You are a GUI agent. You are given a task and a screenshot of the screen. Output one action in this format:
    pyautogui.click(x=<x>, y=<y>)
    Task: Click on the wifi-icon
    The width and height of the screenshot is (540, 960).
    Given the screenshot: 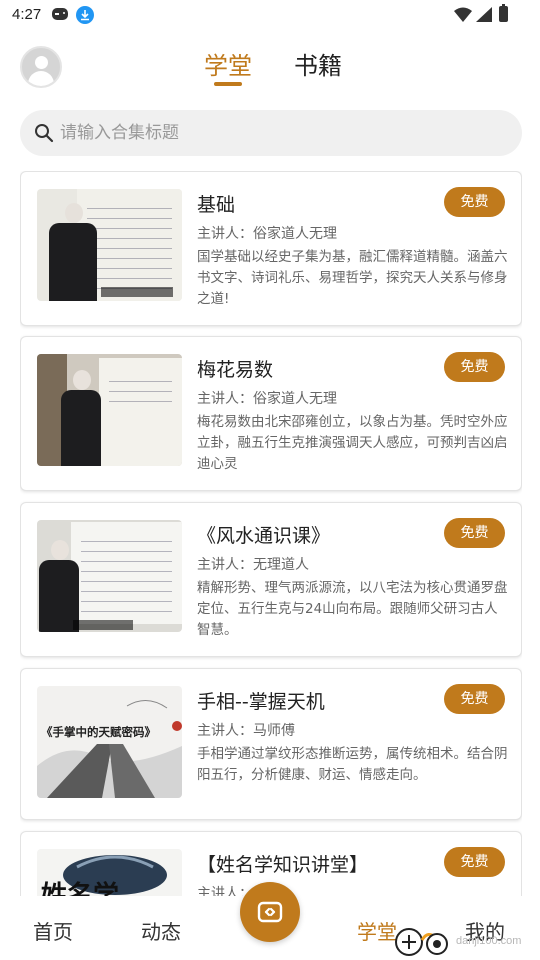 What is the action you would take?
    pyautogui.click(x=463, y=14)
    